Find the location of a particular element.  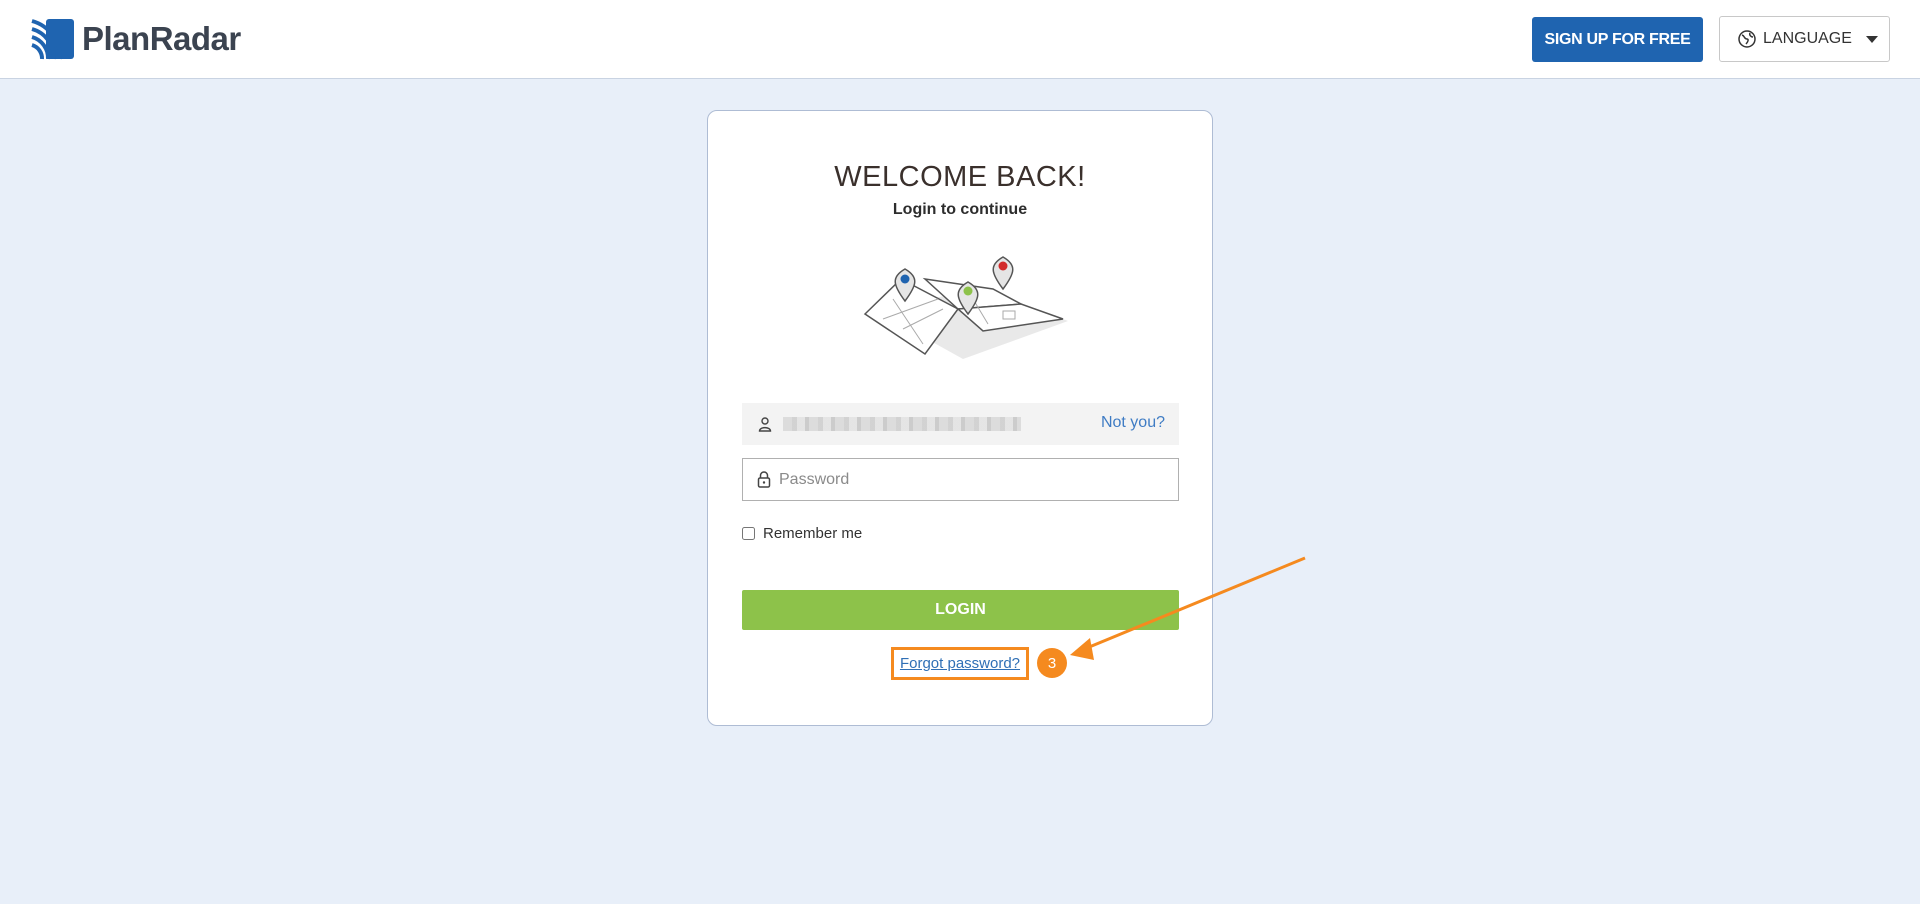

planradar-logo: PlanRadar is located at coordinates (135, 39).